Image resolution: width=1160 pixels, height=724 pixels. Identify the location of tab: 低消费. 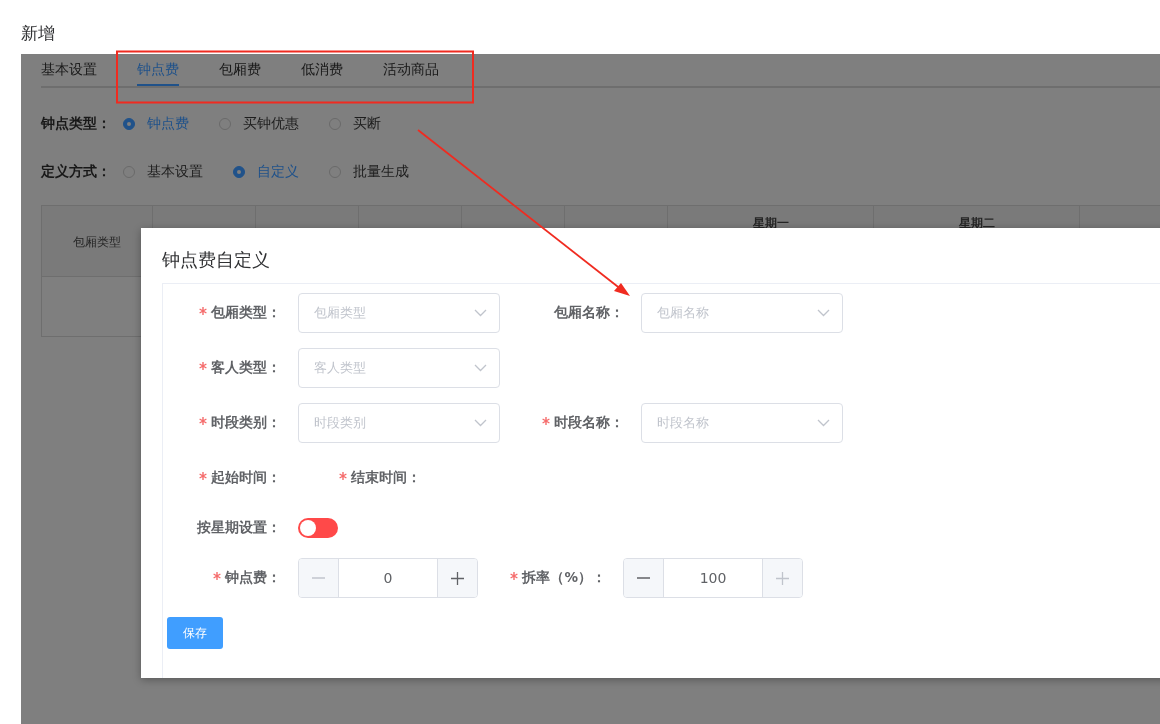
(322, 70).